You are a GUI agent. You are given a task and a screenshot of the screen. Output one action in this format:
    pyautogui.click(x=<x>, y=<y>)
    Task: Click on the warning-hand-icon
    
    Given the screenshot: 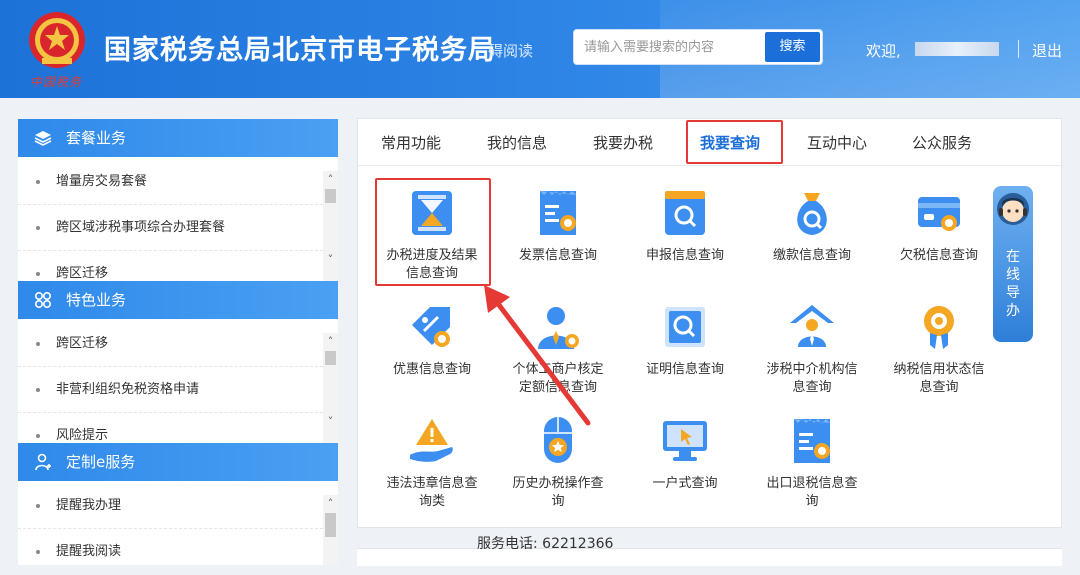 What is the action you would take?
    pyautogui.click(x=431, y=440)
    